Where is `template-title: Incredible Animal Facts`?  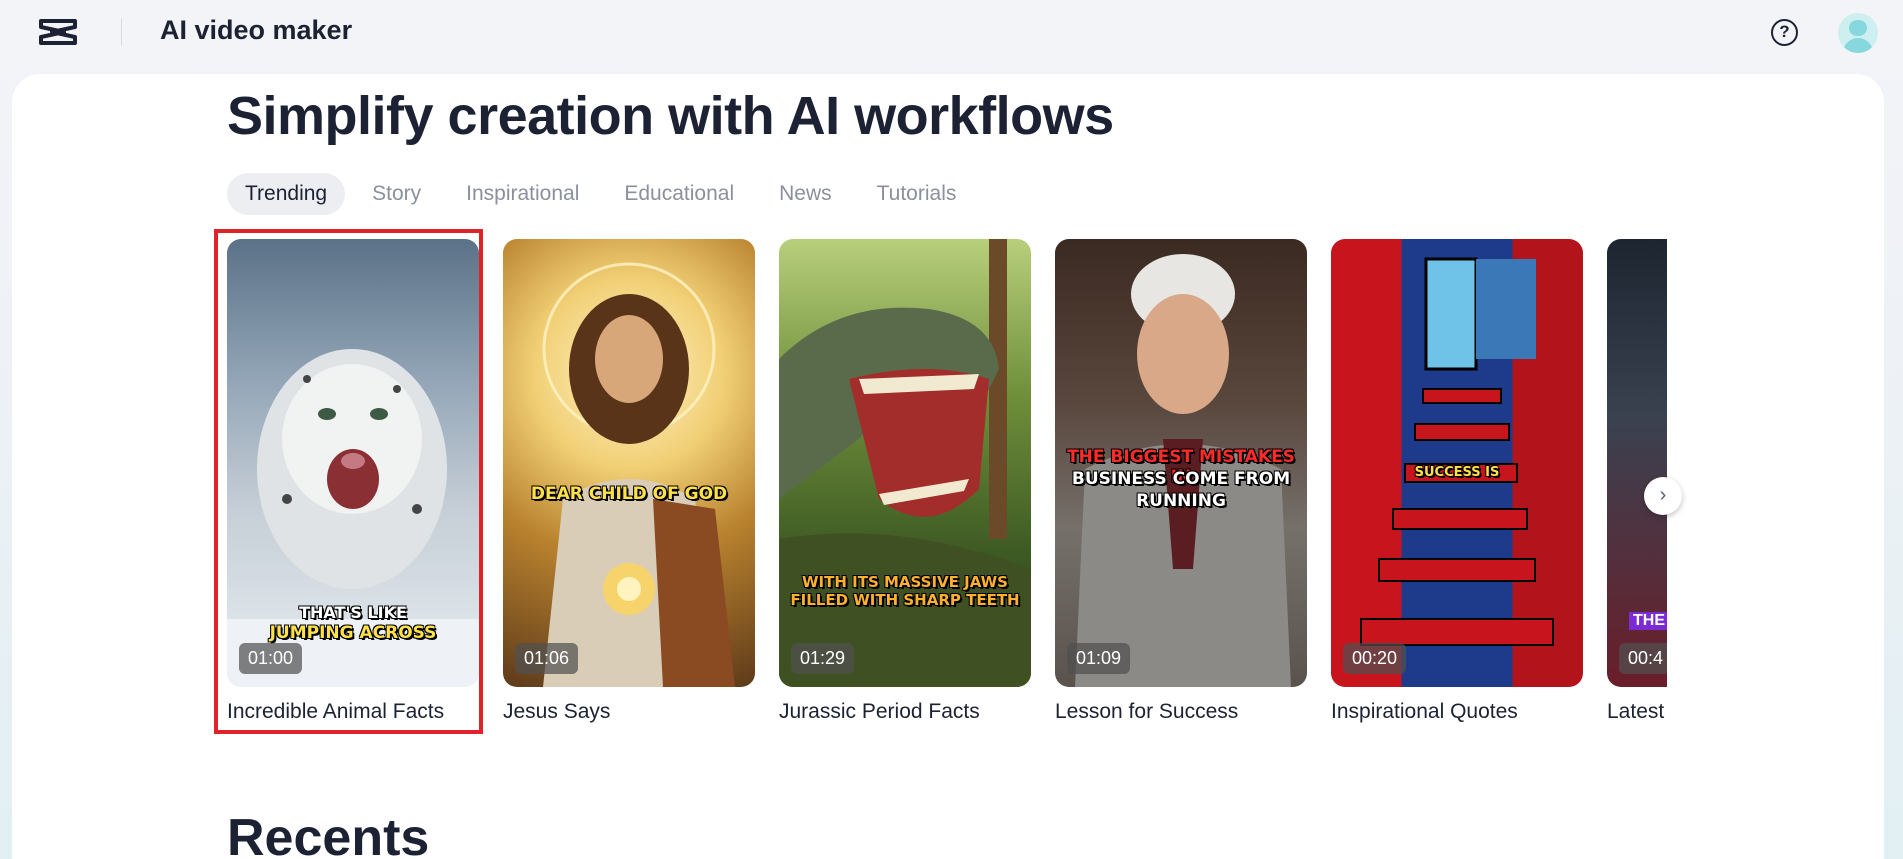 template-title: Incredible Animal Facts is located at coordinates (336, 711).